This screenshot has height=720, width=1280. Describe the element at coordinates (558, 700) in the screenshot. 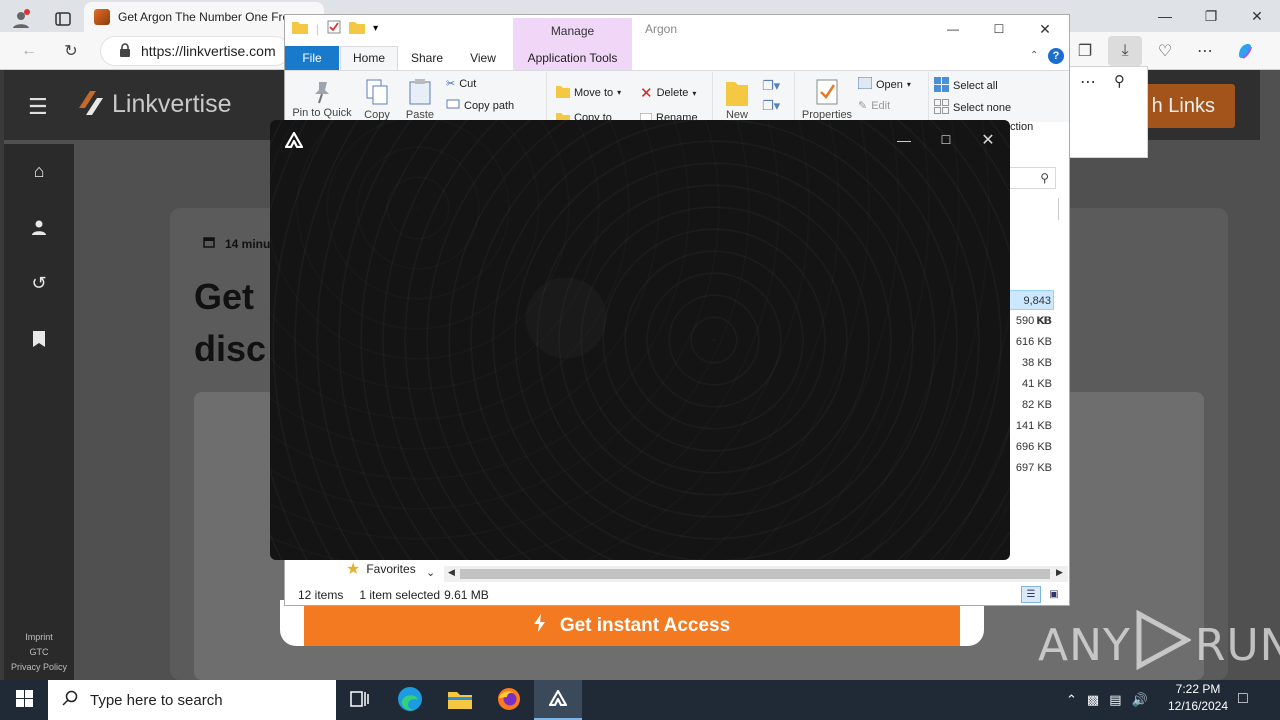

I see `taskbar-argon-button` at that location.